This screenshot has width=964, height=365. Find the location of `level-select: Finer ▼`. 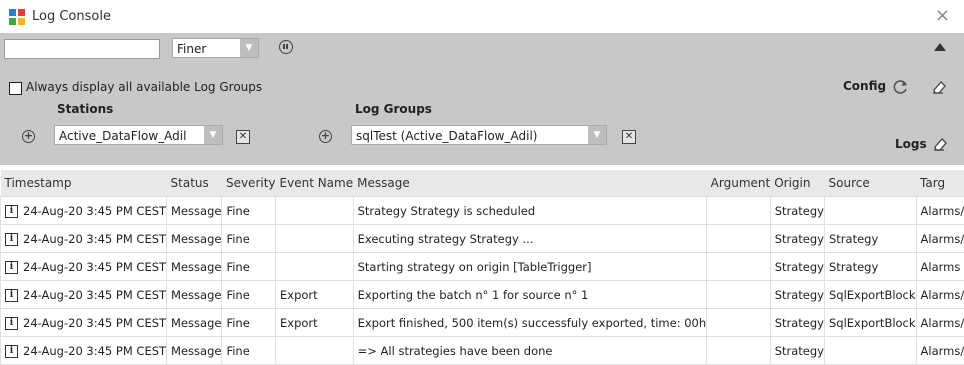

level-select: Finer ▼ is located at coordinates (215, 48).